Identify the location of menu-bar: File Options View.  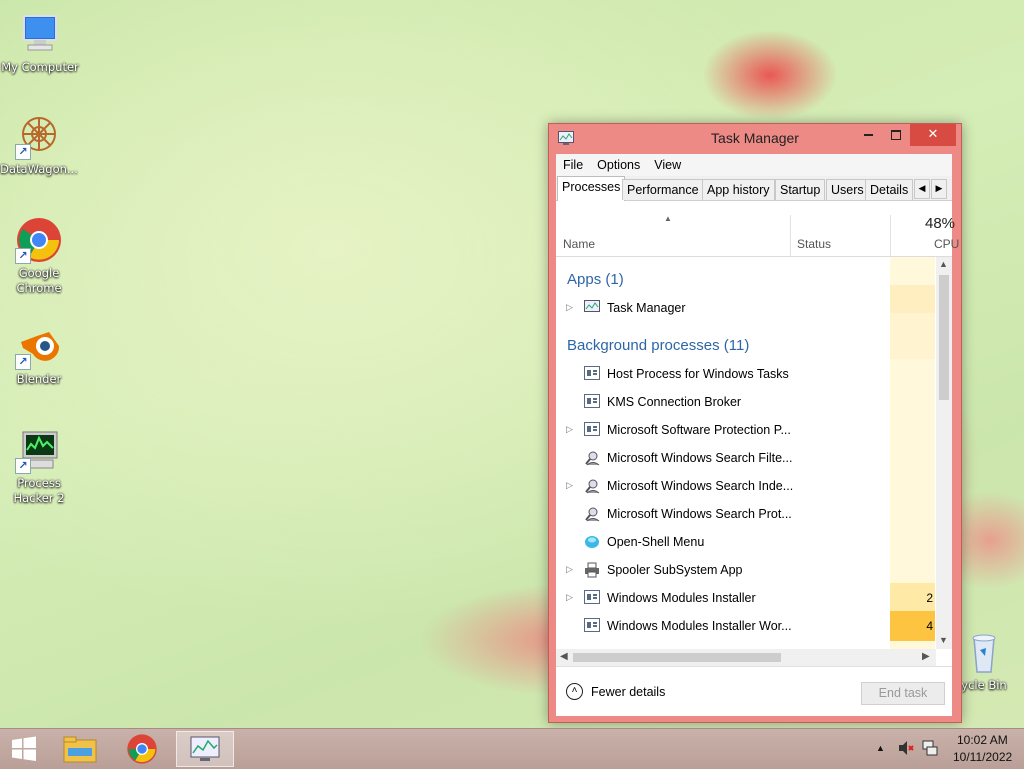
(754, 165).